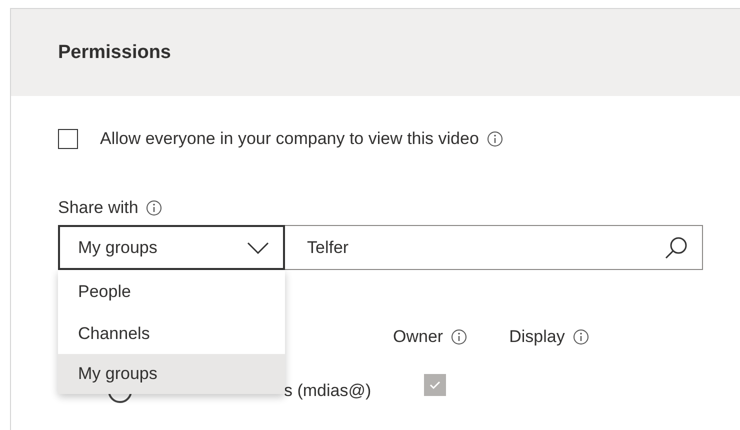 The height and width of the screenshot is (430, 740). What do you see at coordinates (418, 337) in the screenshot?
I see `column-header: Owner` at bounding box center [418, 337].